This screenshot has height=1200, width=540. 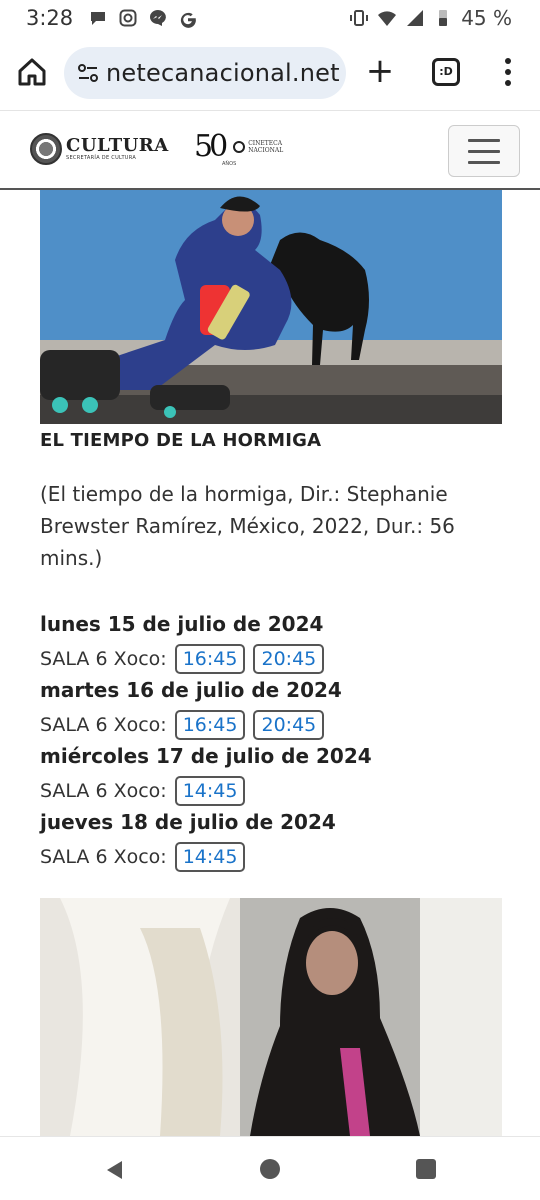 What do you see at coordinates (430, 18) in the screenshot?
I see `system-status: 45 %` at bounding box center [430, 18].